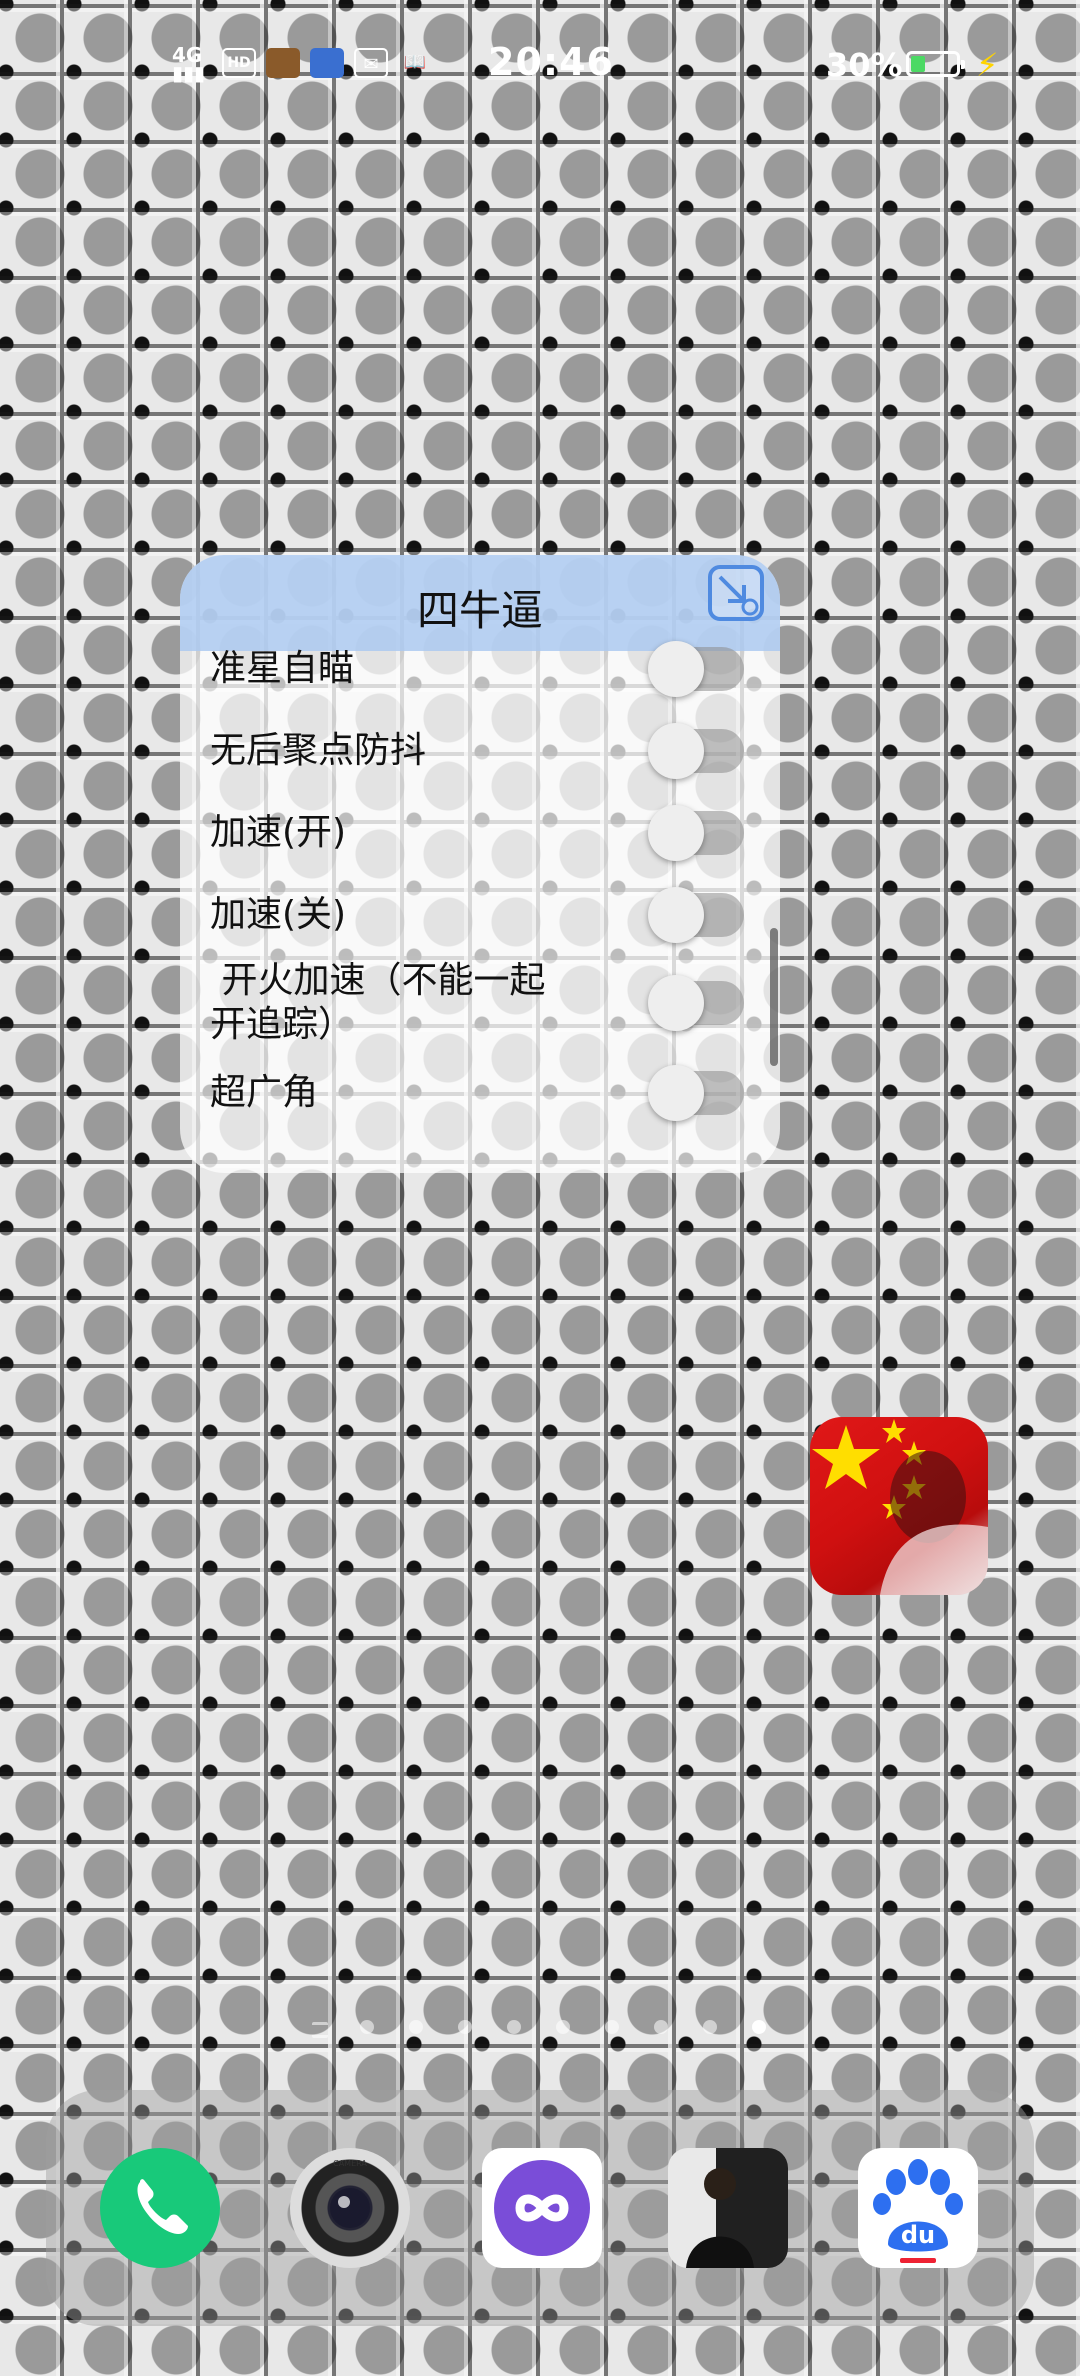 The height and width of the screenshot is (2376, 1080). I want to click on phone-icon, so click(162, 2206).